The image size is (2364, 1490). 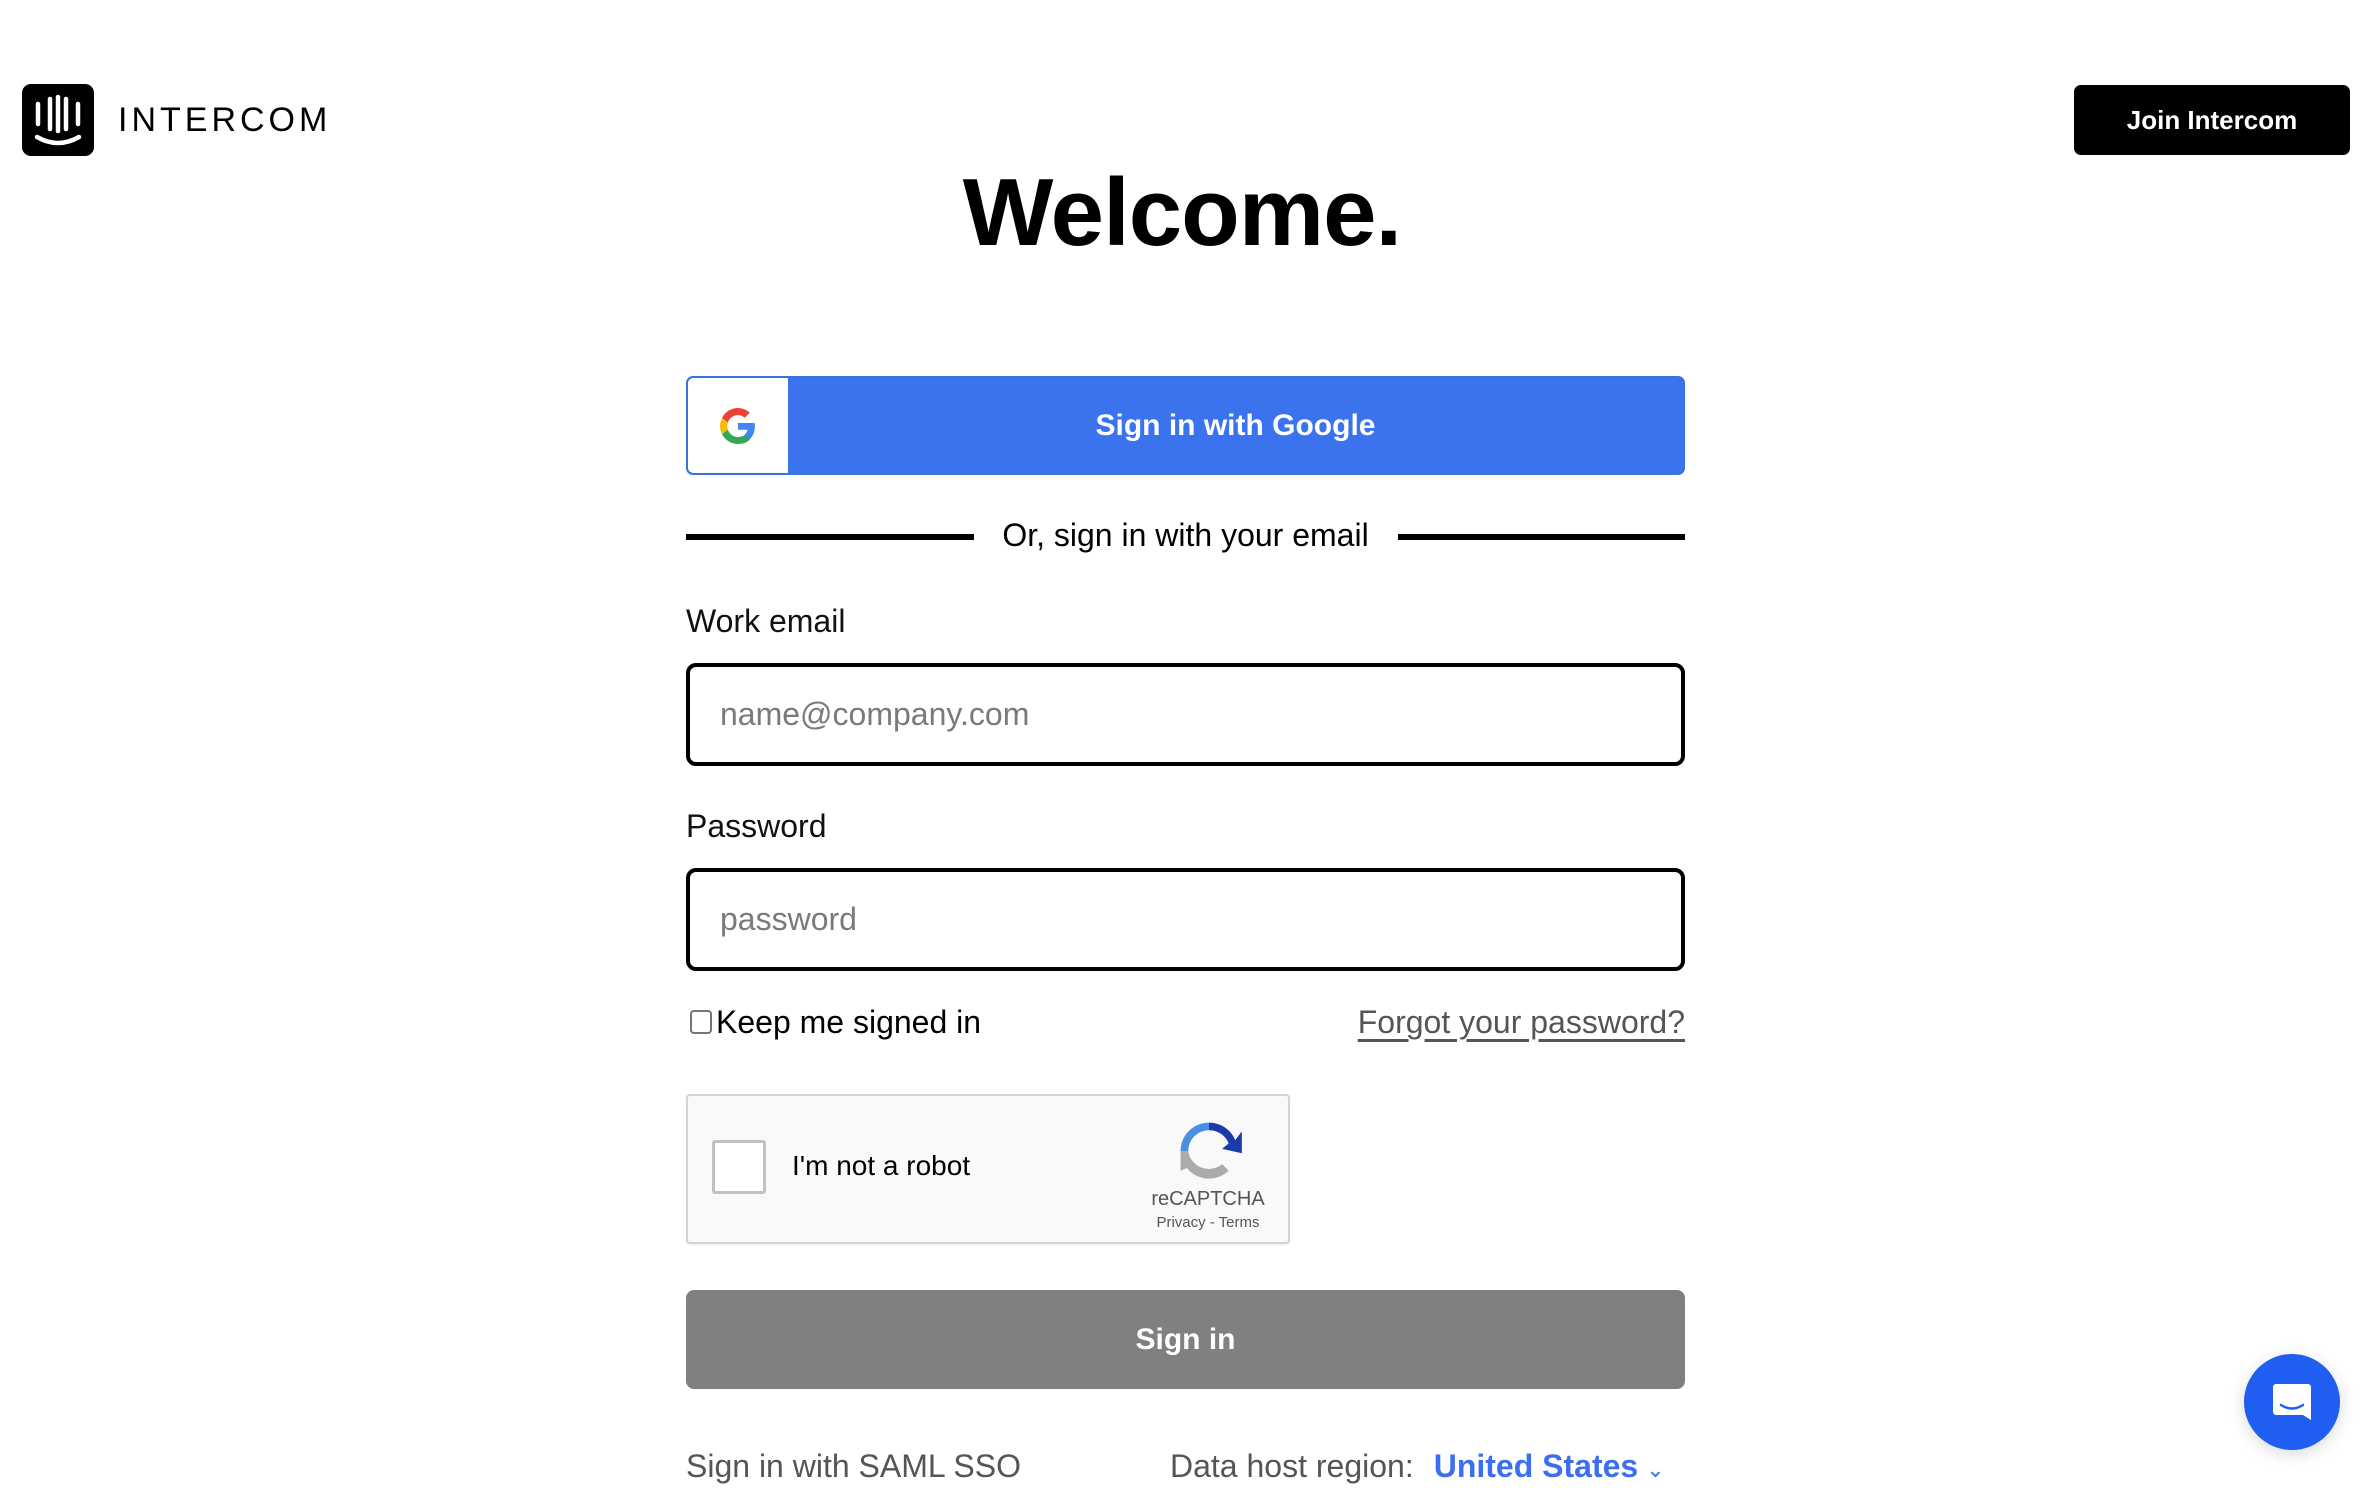 I want to click on intercom-logo: INTERCOM, so click(x=176, y=120).